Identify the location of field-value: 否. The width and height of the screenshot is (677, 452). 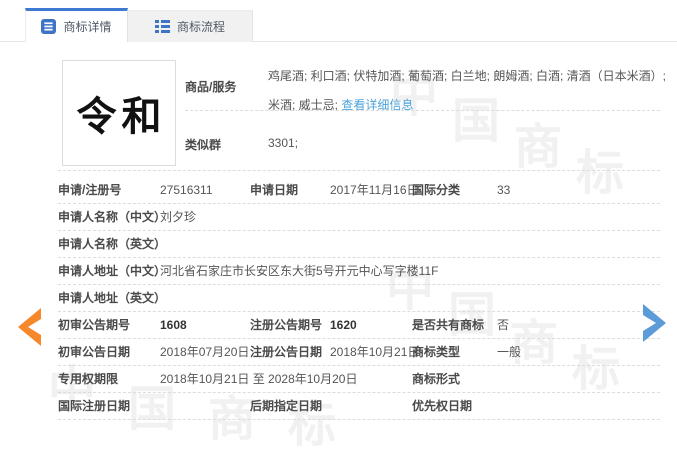
(503, 325).